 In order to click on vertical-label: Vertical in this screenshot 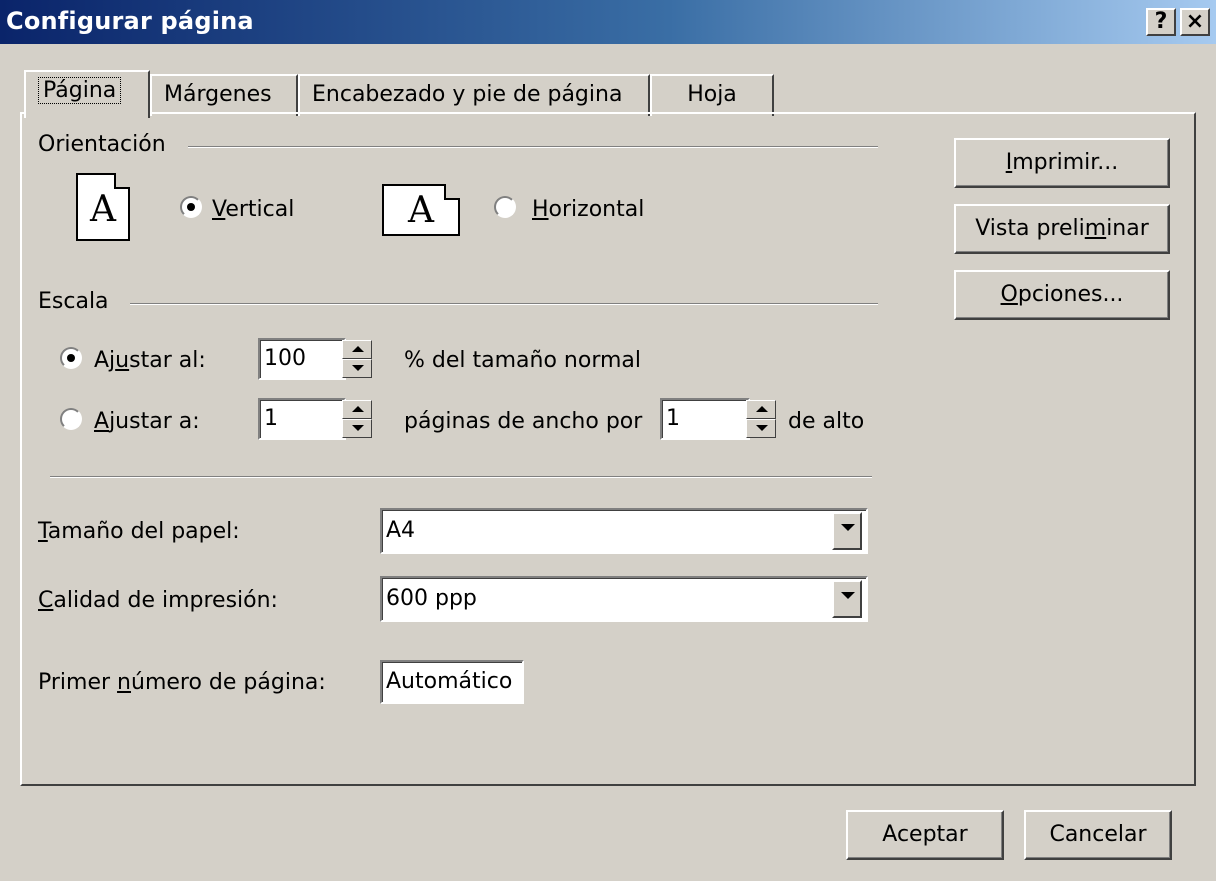, I will do `click(253, 209)`.